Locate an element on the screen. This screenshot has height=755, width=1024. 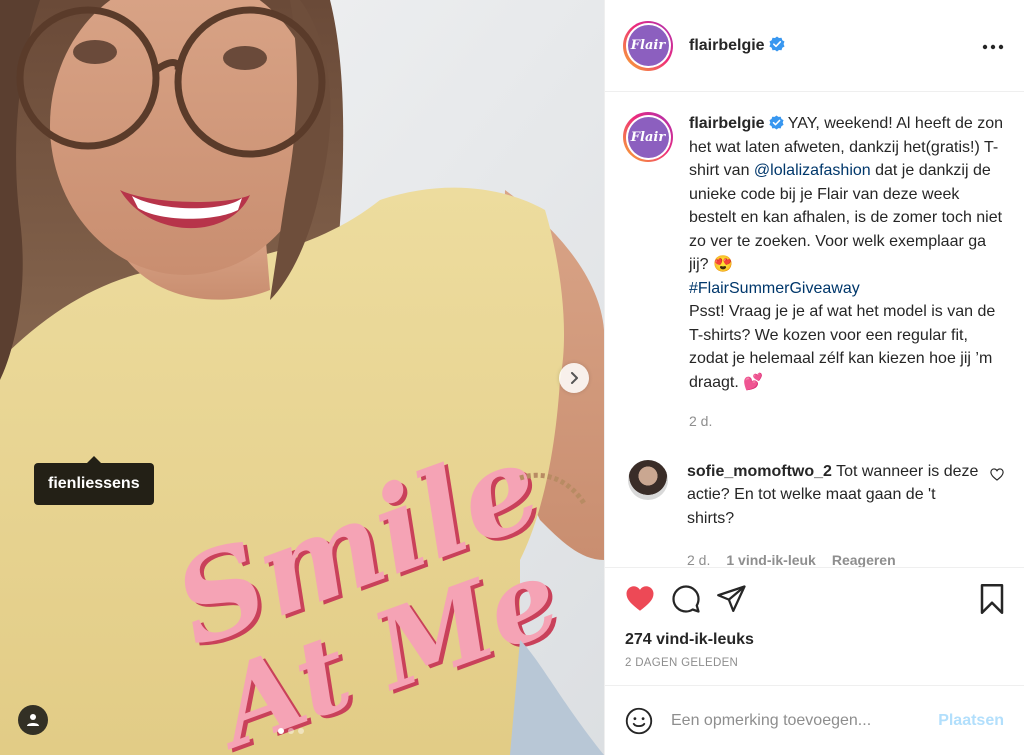
paper-plane-icon is located at coordinates (731, 598).